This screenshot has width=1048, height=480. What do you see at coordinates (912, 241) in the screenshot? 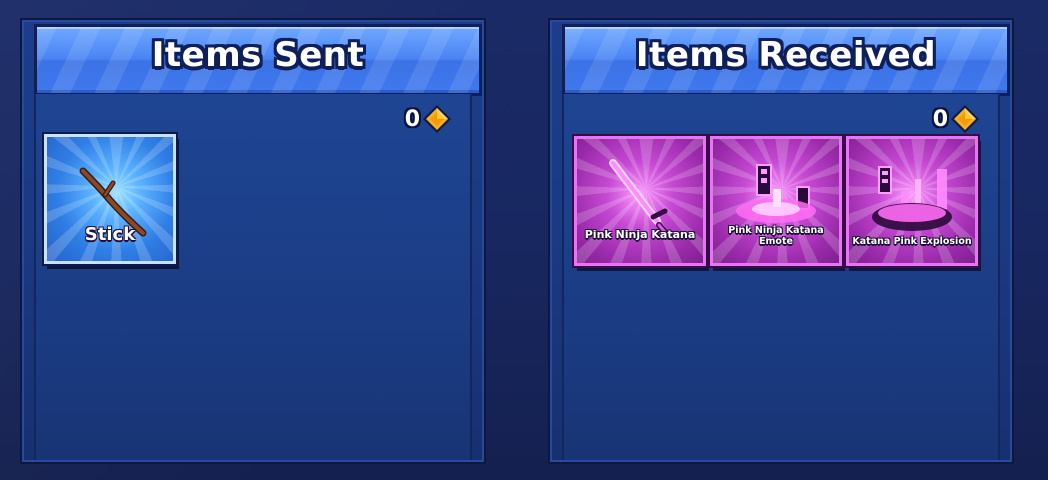
I see `item-name: Katana Pink Explosion` at bounding box center [912, 241].